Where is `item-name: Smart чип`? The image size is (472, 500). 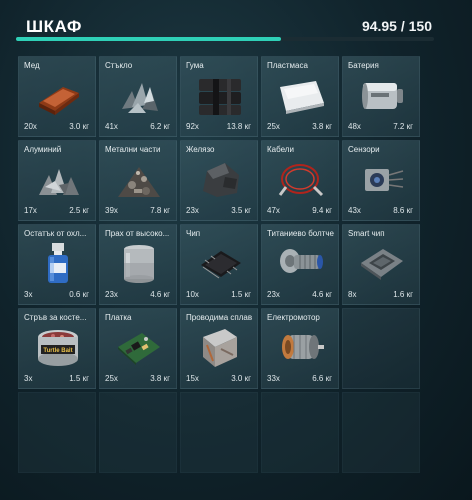
item-name: Smart чип is located at coordinates (366, 233).